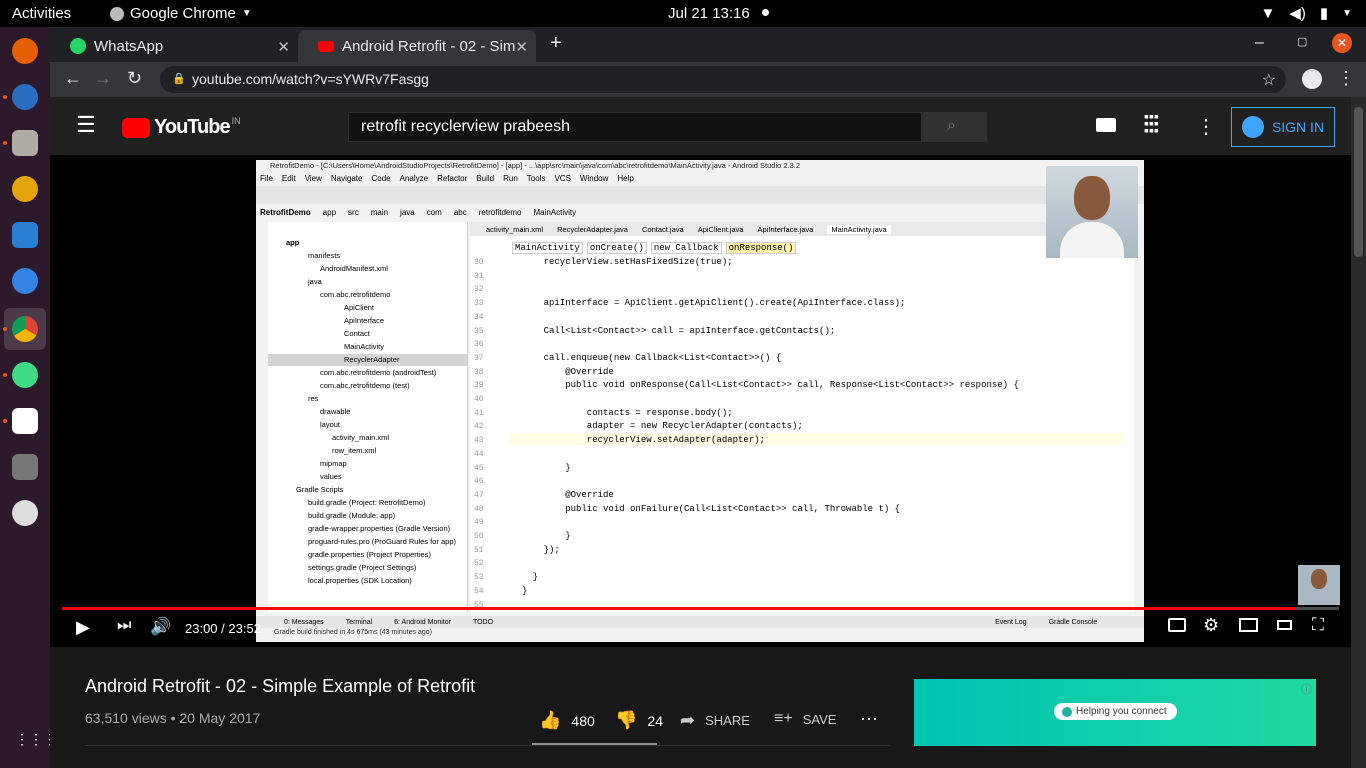  Describe the element at coordinates (954, 127) in the screenshot. I see `search-button: ⌕` at that location.